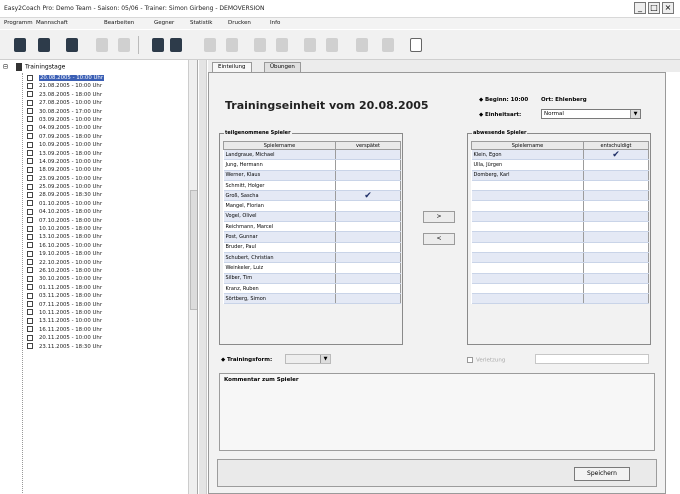  What do you see at coordinates (616, 145) in the screenshot?
I see `column-header-excused: entschuldigt` at bounding box center [616, 145].